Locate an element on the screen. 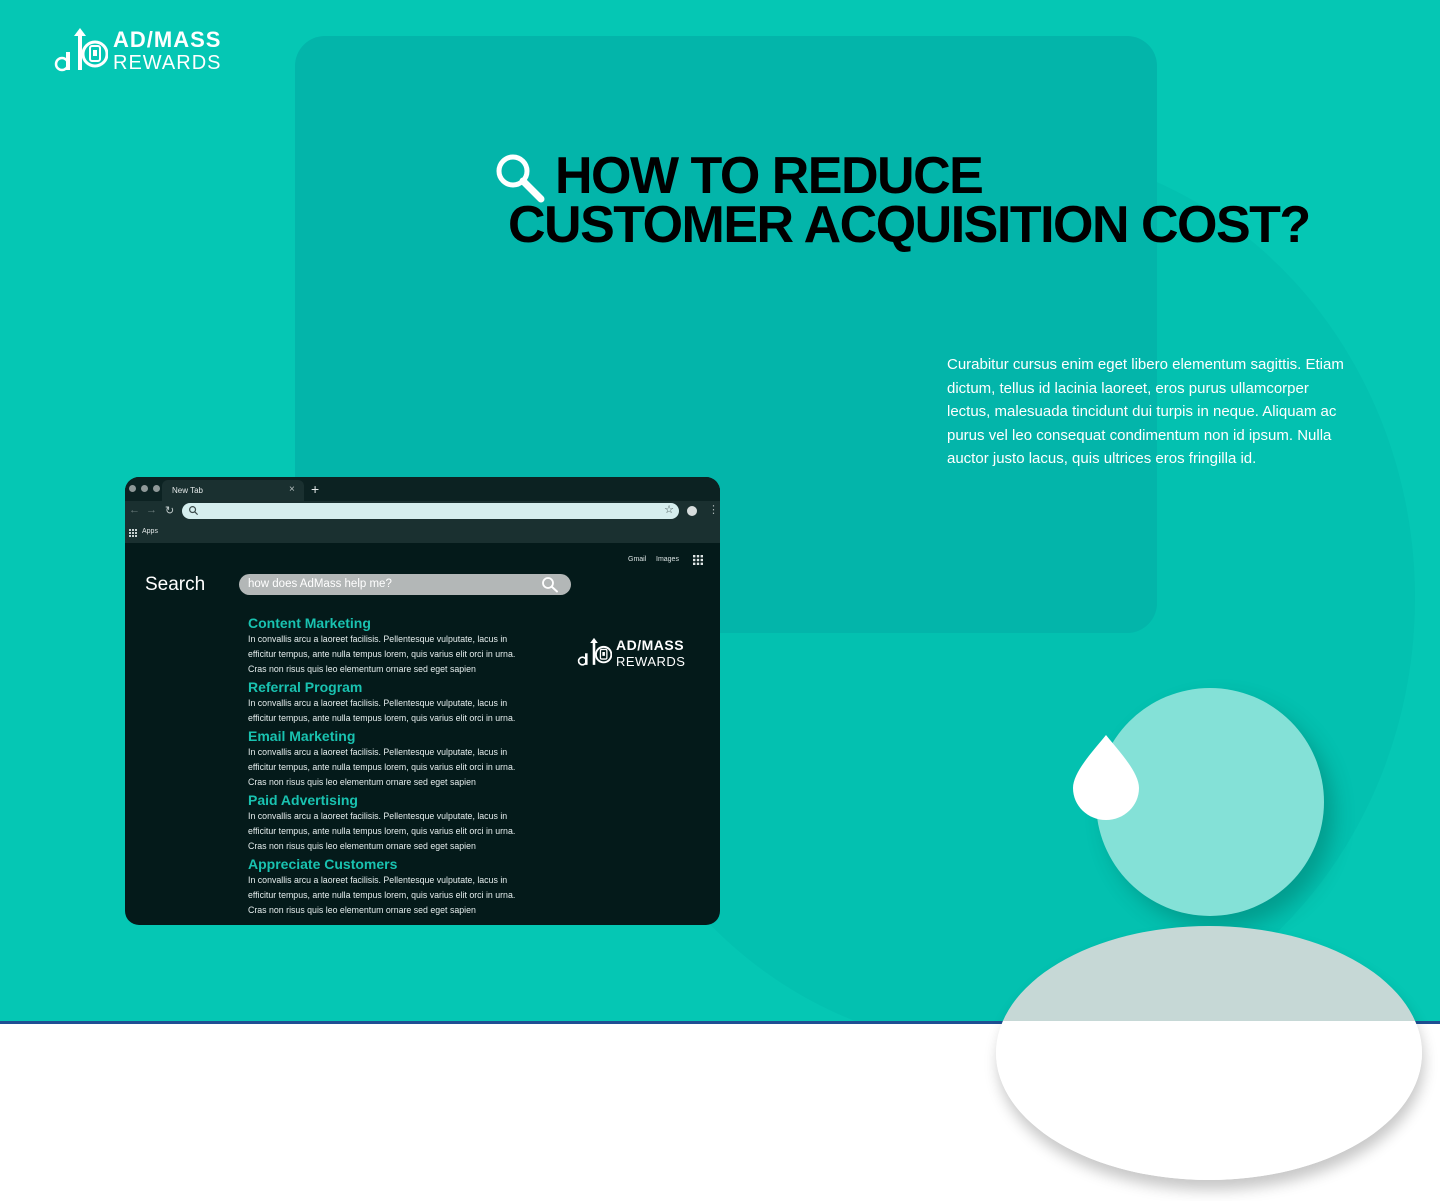 The image size is (1440, 1201). browser-tabbar: New Tab × + is located at coordinates (422, 489).